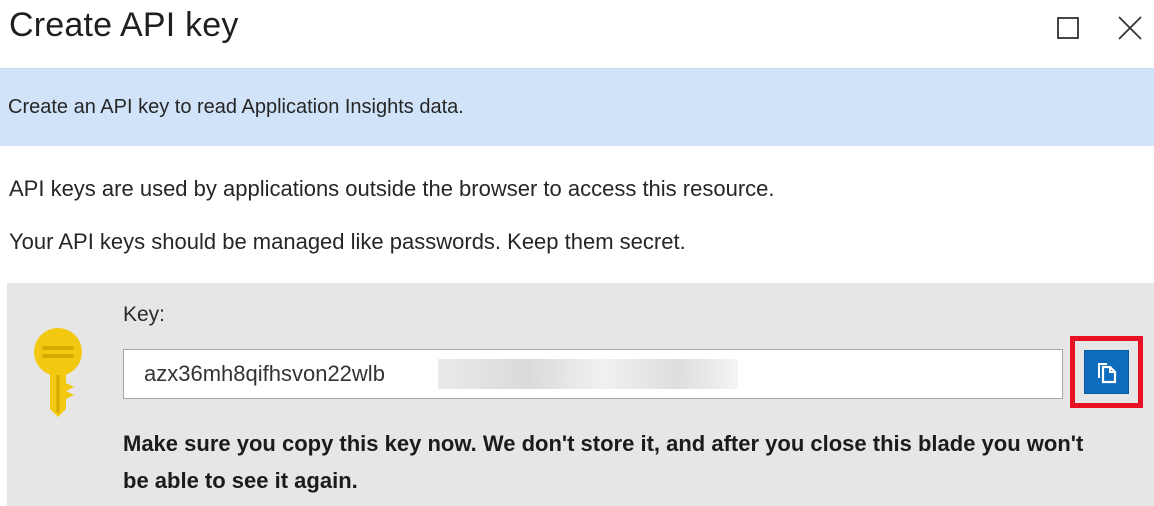  Describe the element at coordinates (144, 314) in the screenshot. I see `key-label: Key:` at that location.